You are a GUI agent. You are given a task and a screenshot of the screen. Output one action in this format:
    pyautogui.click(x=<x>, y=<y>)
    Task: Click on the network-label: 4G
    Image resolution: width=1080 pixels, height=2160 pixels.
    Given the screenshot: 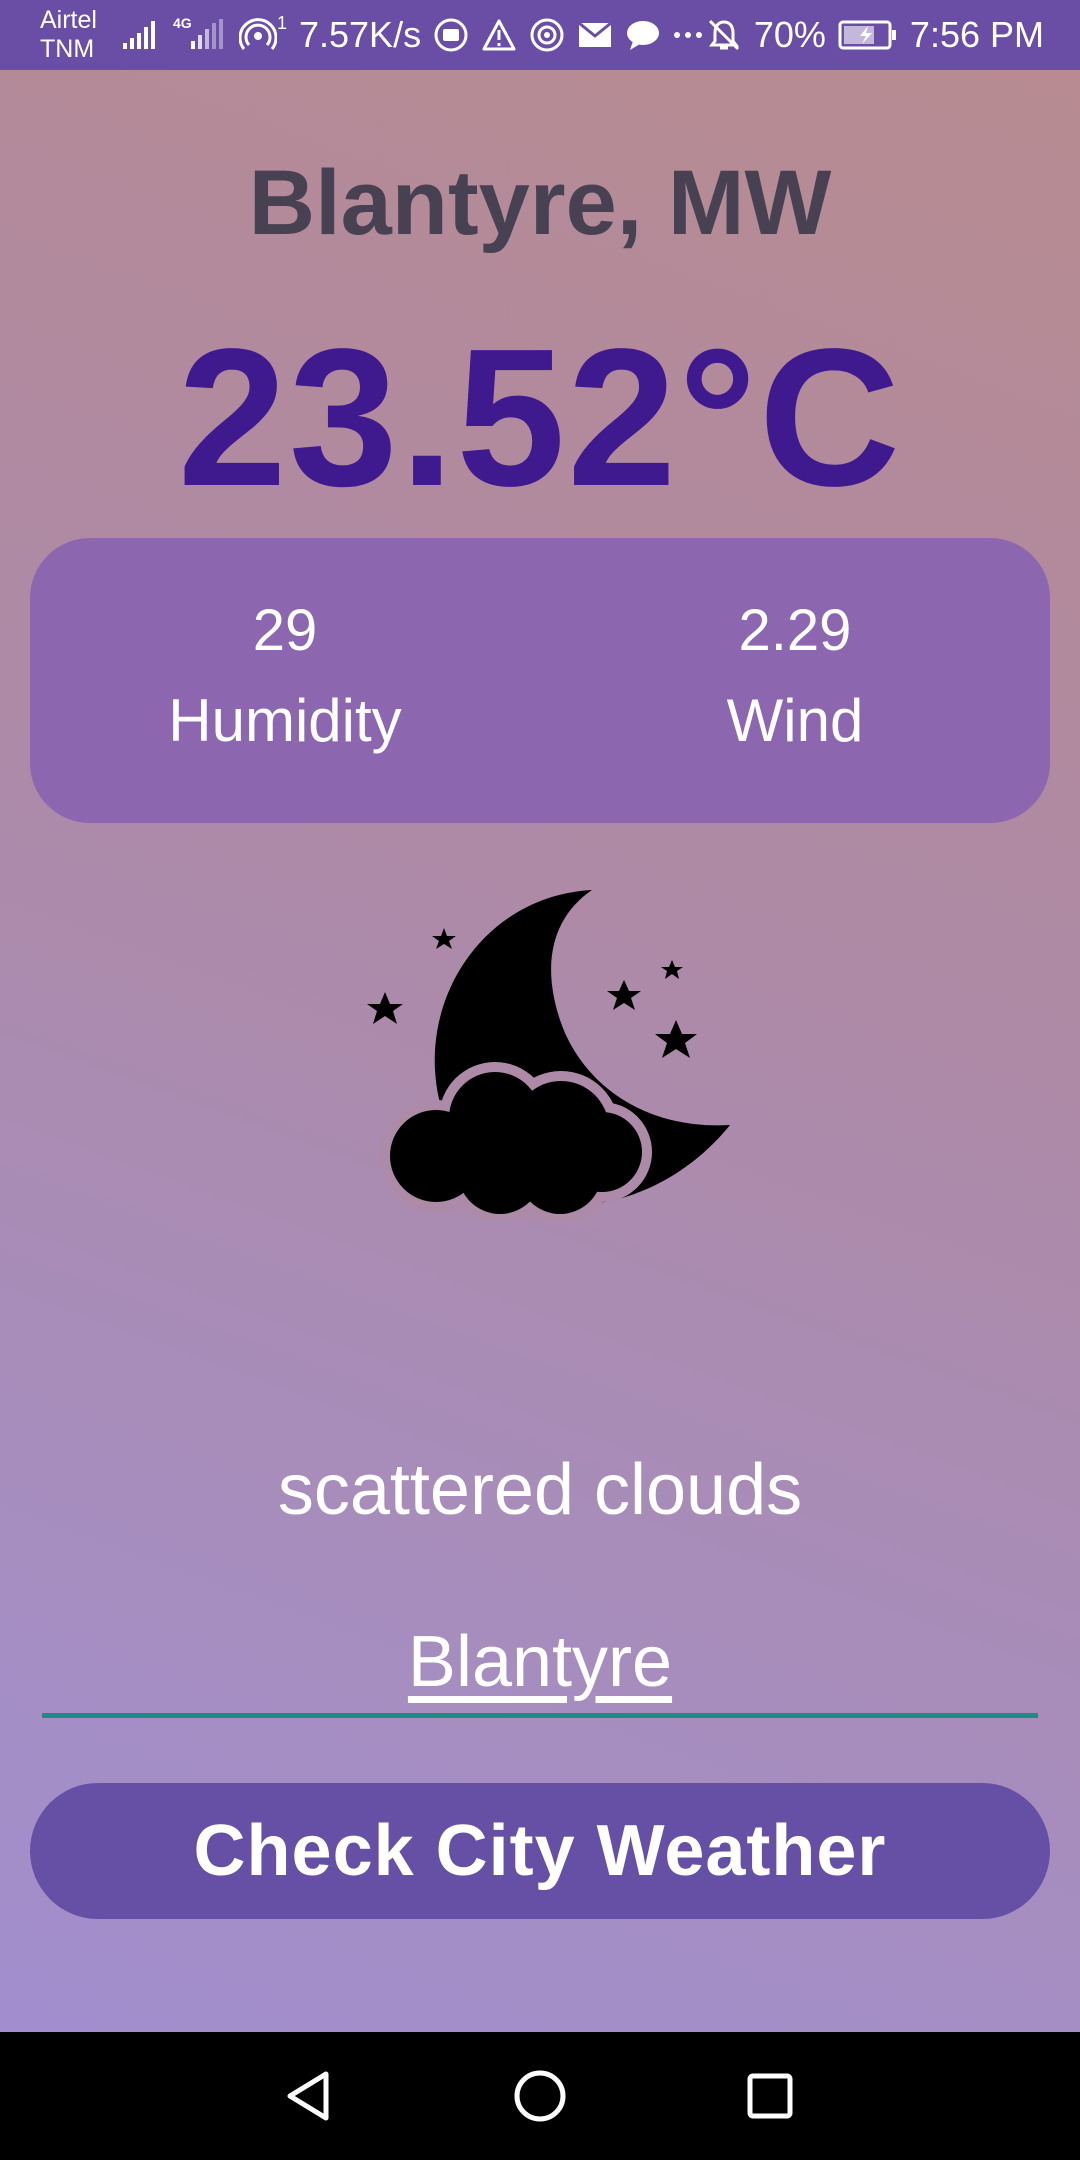 What is the action you would take?
    pyautogui.click(x=182, y=23)
    